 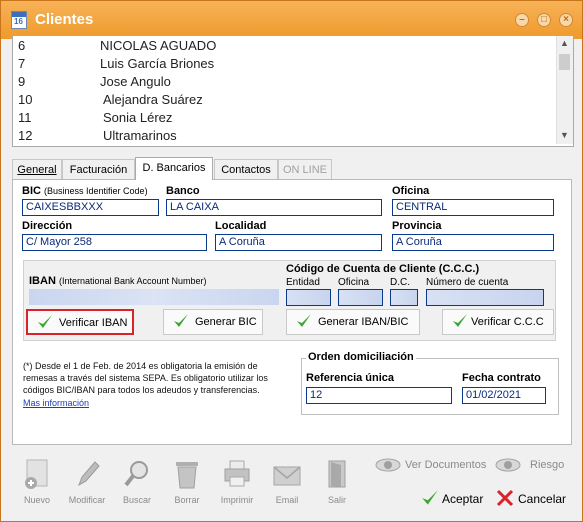 What do you see at coordinates (19, 20) in the screenshot?
I see `calendar-icon: 16` at bounding box center [19, 20].